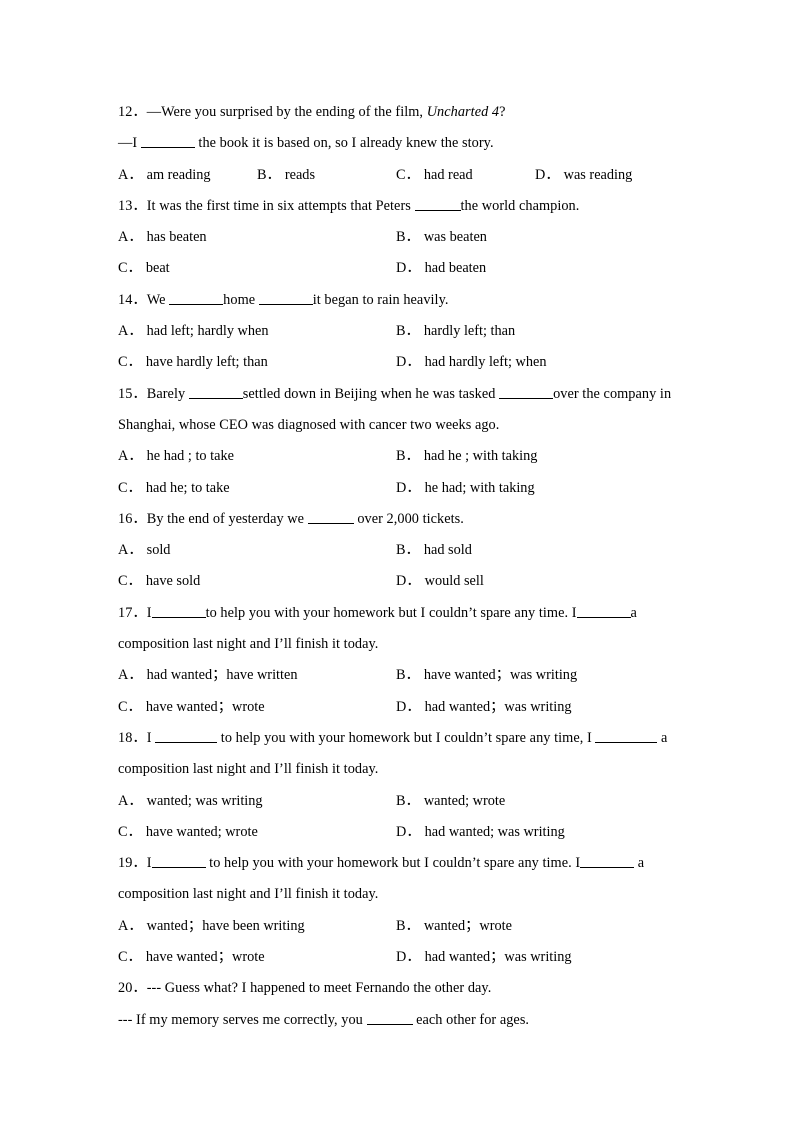 The height and width of the screenshot is (1123, 794). I want to click on option-letter: C．, so click(130, 487).